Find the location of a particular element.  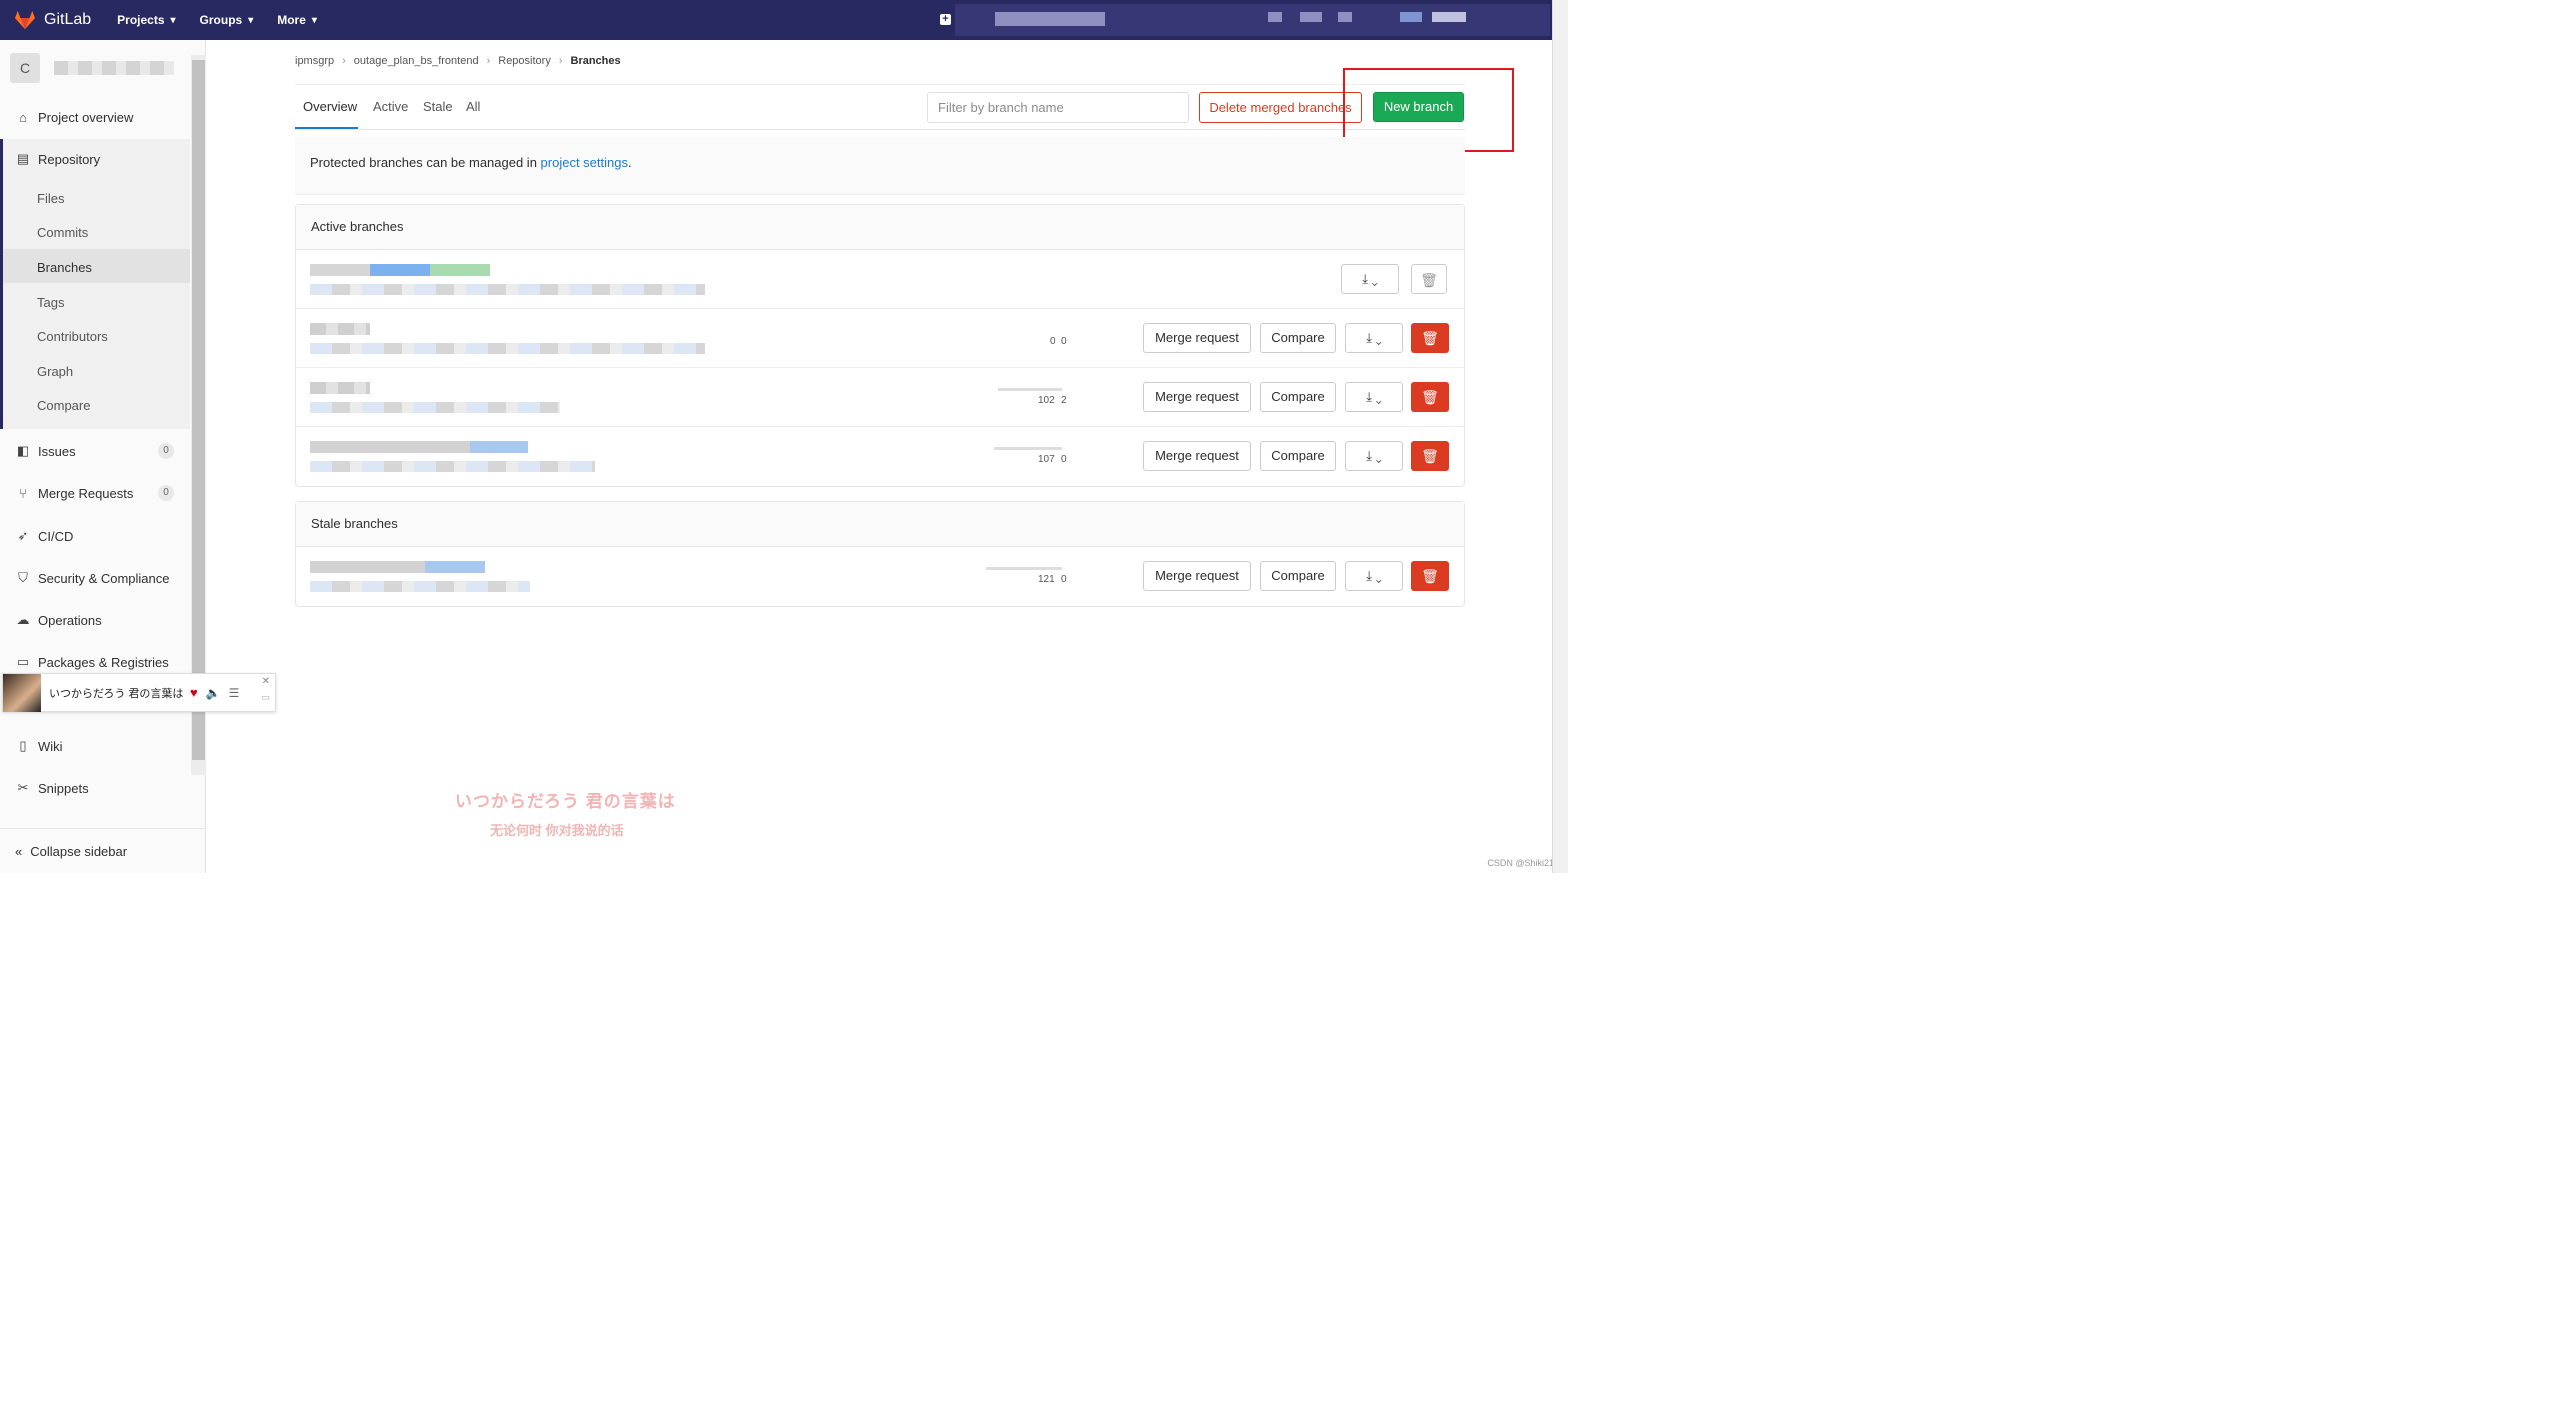

sidebar-item-label: Snippets is located at coordinates (63, 788).